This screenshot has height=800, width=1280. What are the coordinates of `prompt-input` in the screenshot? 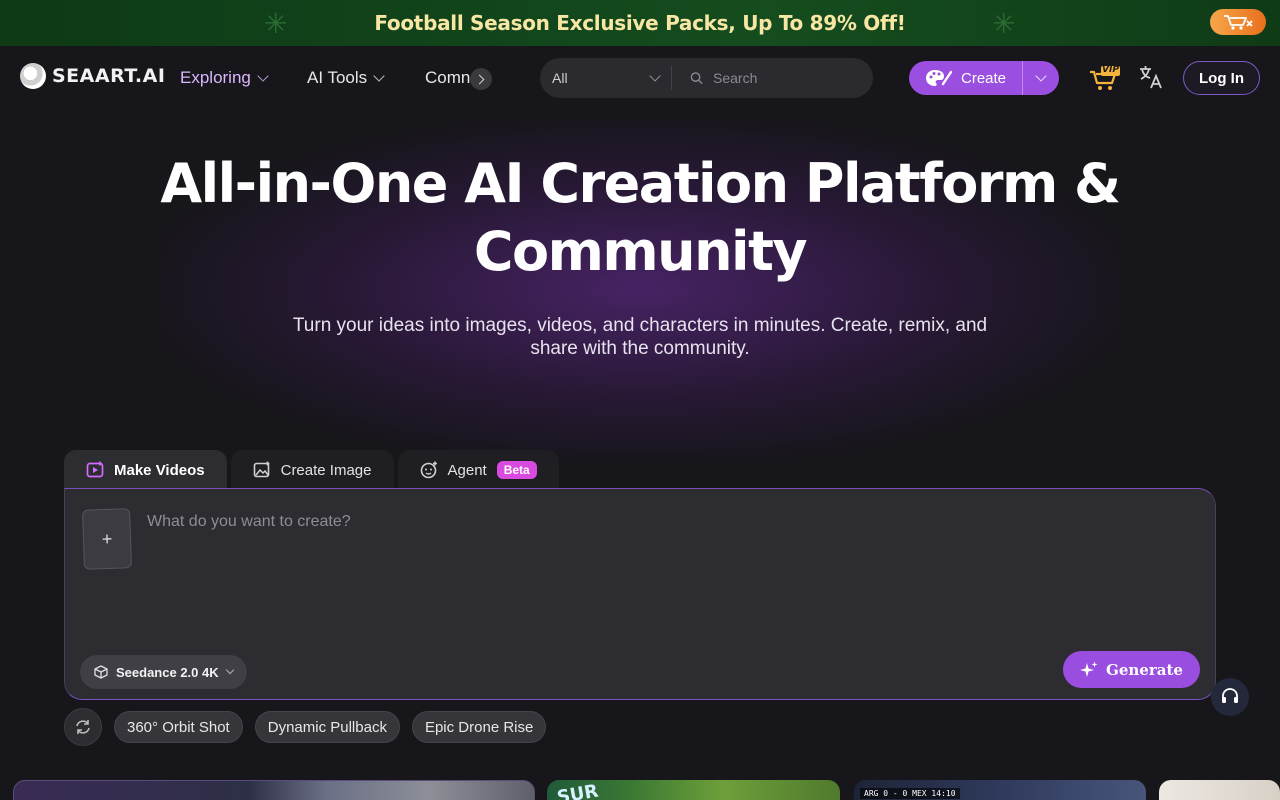 It's located at (667, 522).